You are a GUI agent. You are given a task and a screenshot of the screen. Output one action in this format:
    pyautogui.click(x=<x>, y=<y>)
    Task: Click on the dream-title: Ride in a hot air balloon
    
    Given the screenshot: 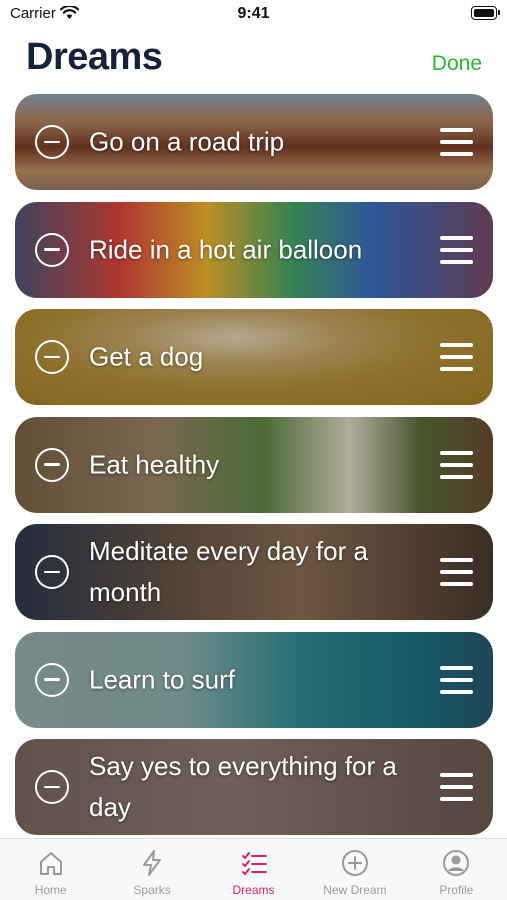 What is the action you would take?
    pyautogui.click(x=226, y=249)
    